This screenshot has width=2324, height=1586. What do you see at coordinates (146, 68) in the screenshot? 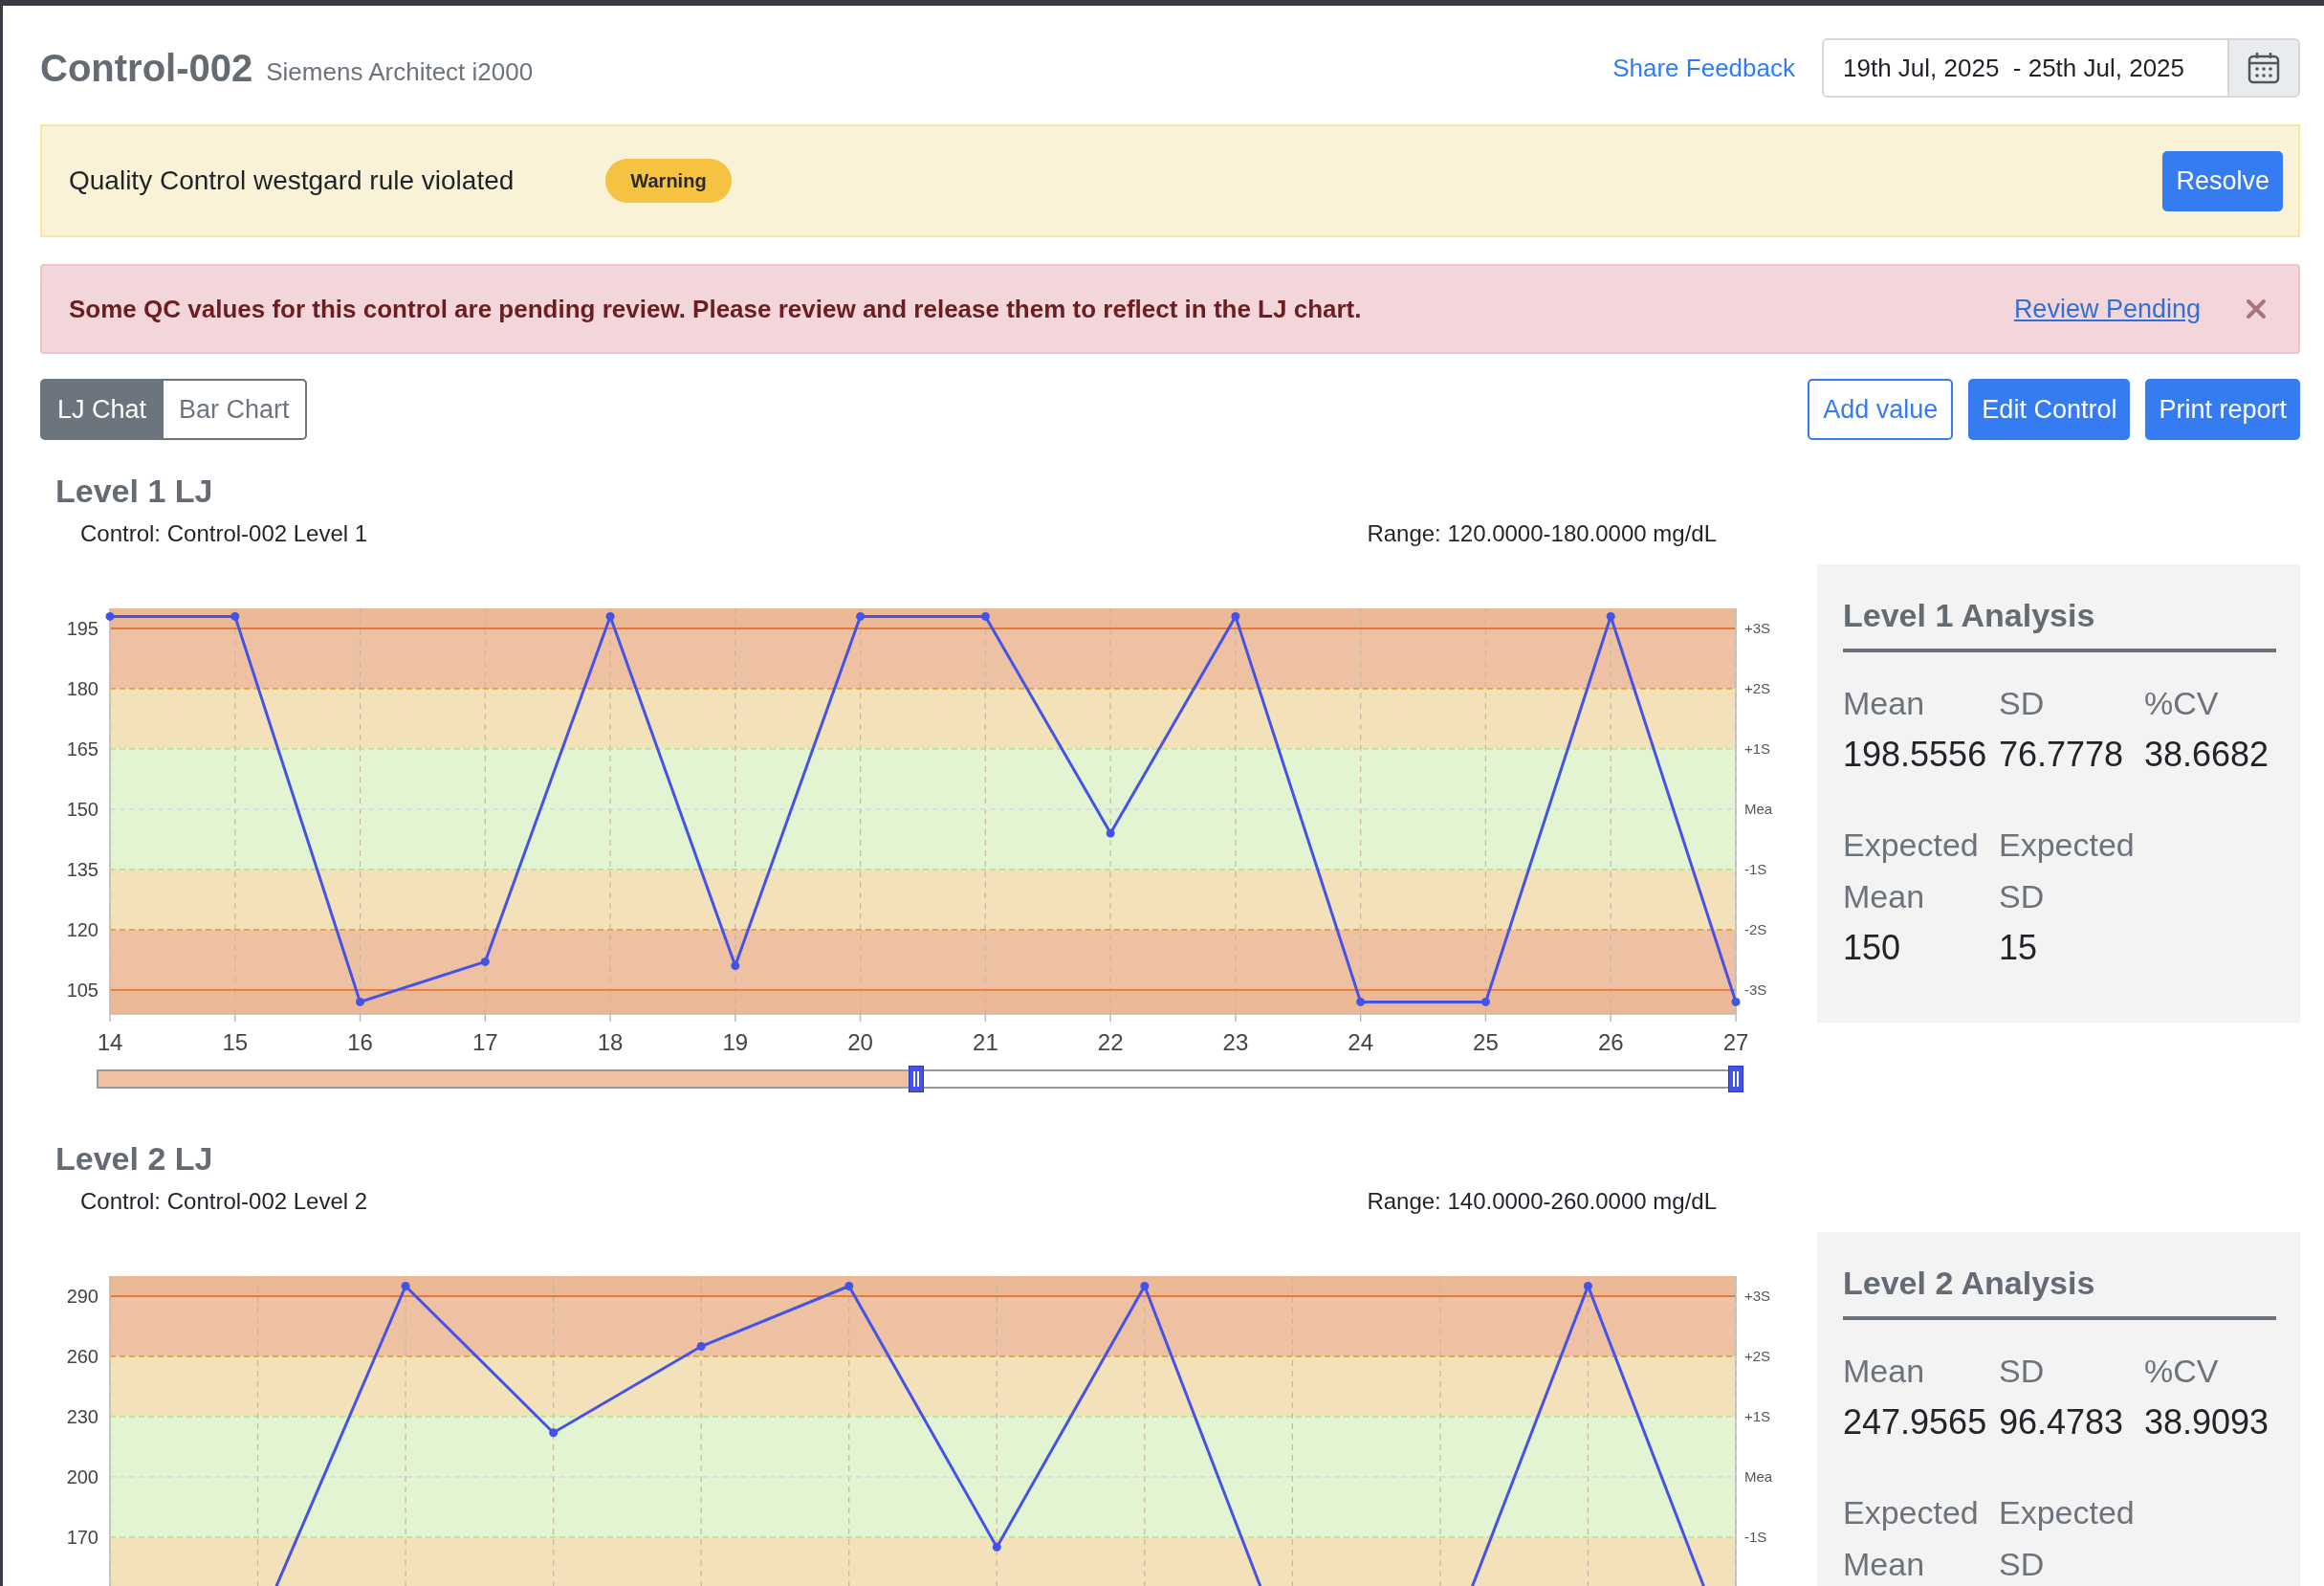
I see `page-title: Control-002` at bounding box center [146, 68].